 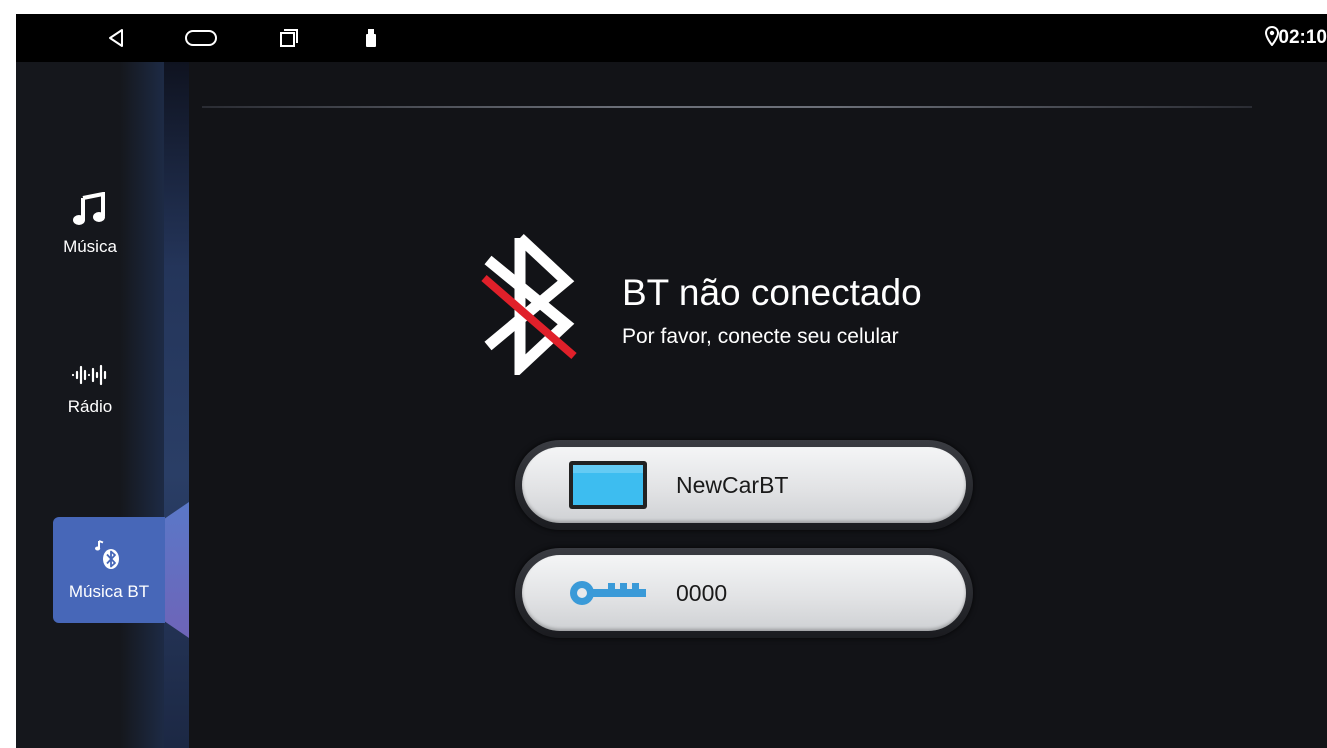 What do you see at coordinates (727, 107) in the screenshot?
I see `divider` at bounding box center [727, 107].